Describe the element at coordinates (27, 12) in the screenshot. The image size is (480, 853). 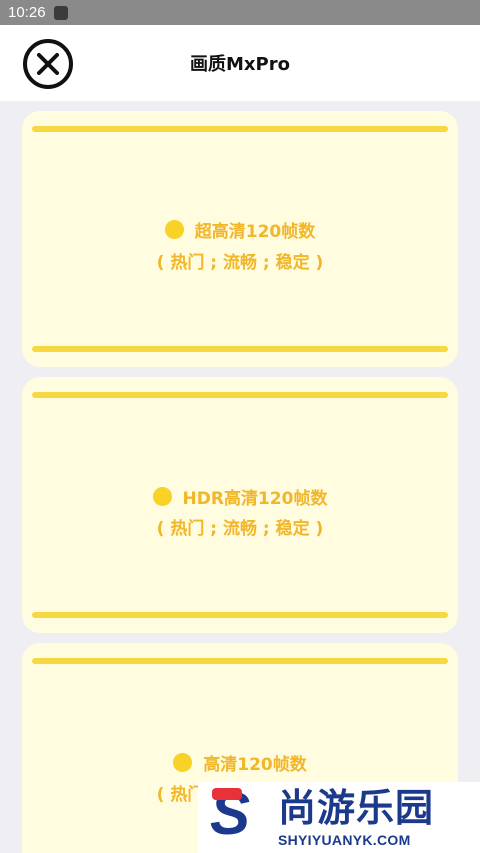
I see `status-time: 10:26` at that location.